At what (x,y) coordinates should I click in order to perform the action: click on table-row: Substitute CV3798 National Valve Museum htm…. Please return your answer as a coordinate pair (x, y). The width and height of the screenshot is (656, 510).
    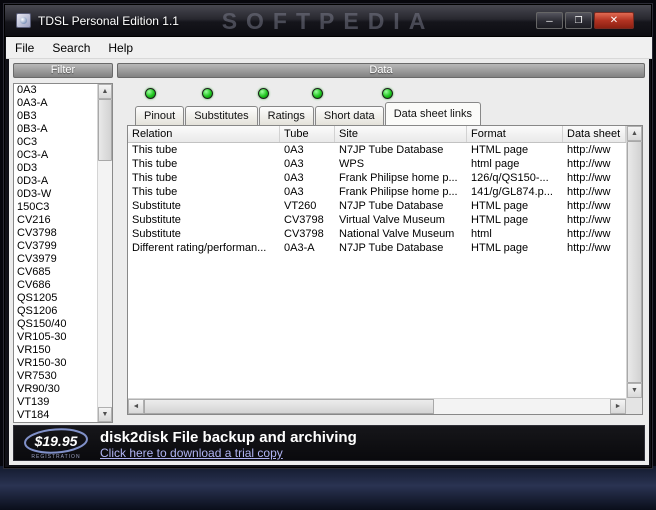
    Looking at the image, I should click on (377, 234).